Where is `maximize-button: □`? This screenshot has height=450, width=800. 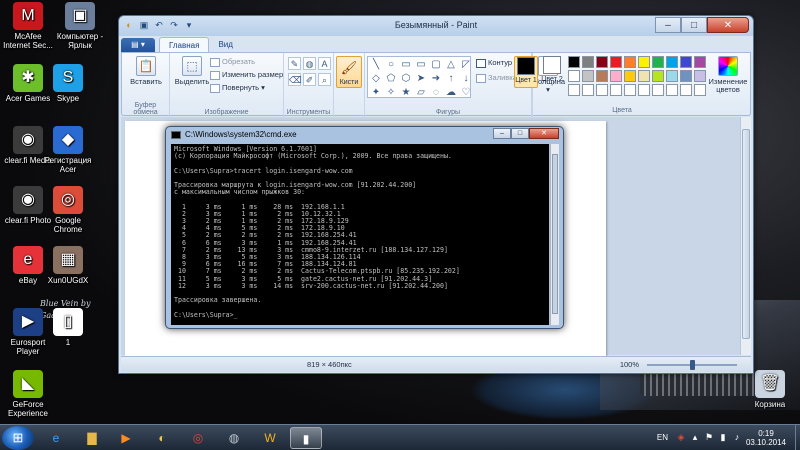
maximize-button: □ is located at coordinates (694, 25).